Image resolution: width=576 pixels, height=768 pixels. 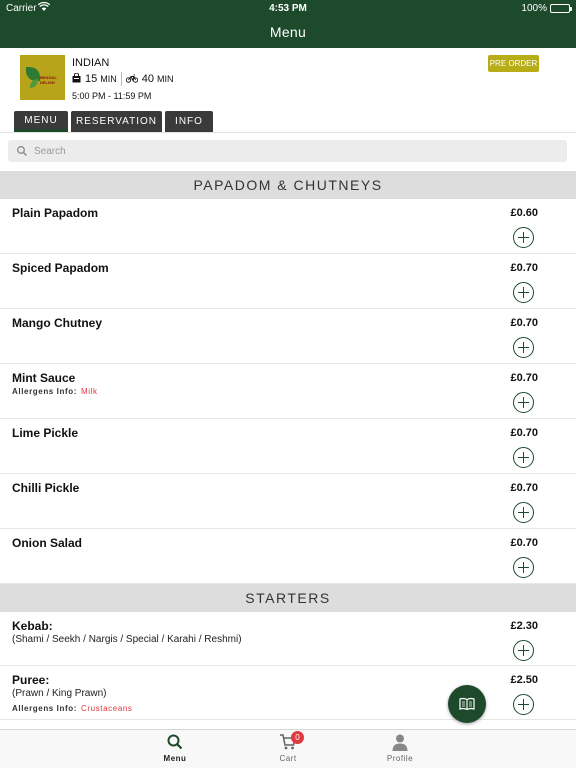 I want to click on status-bar: Carrier 4:53 PM 100%, so click(x=288, y=9).